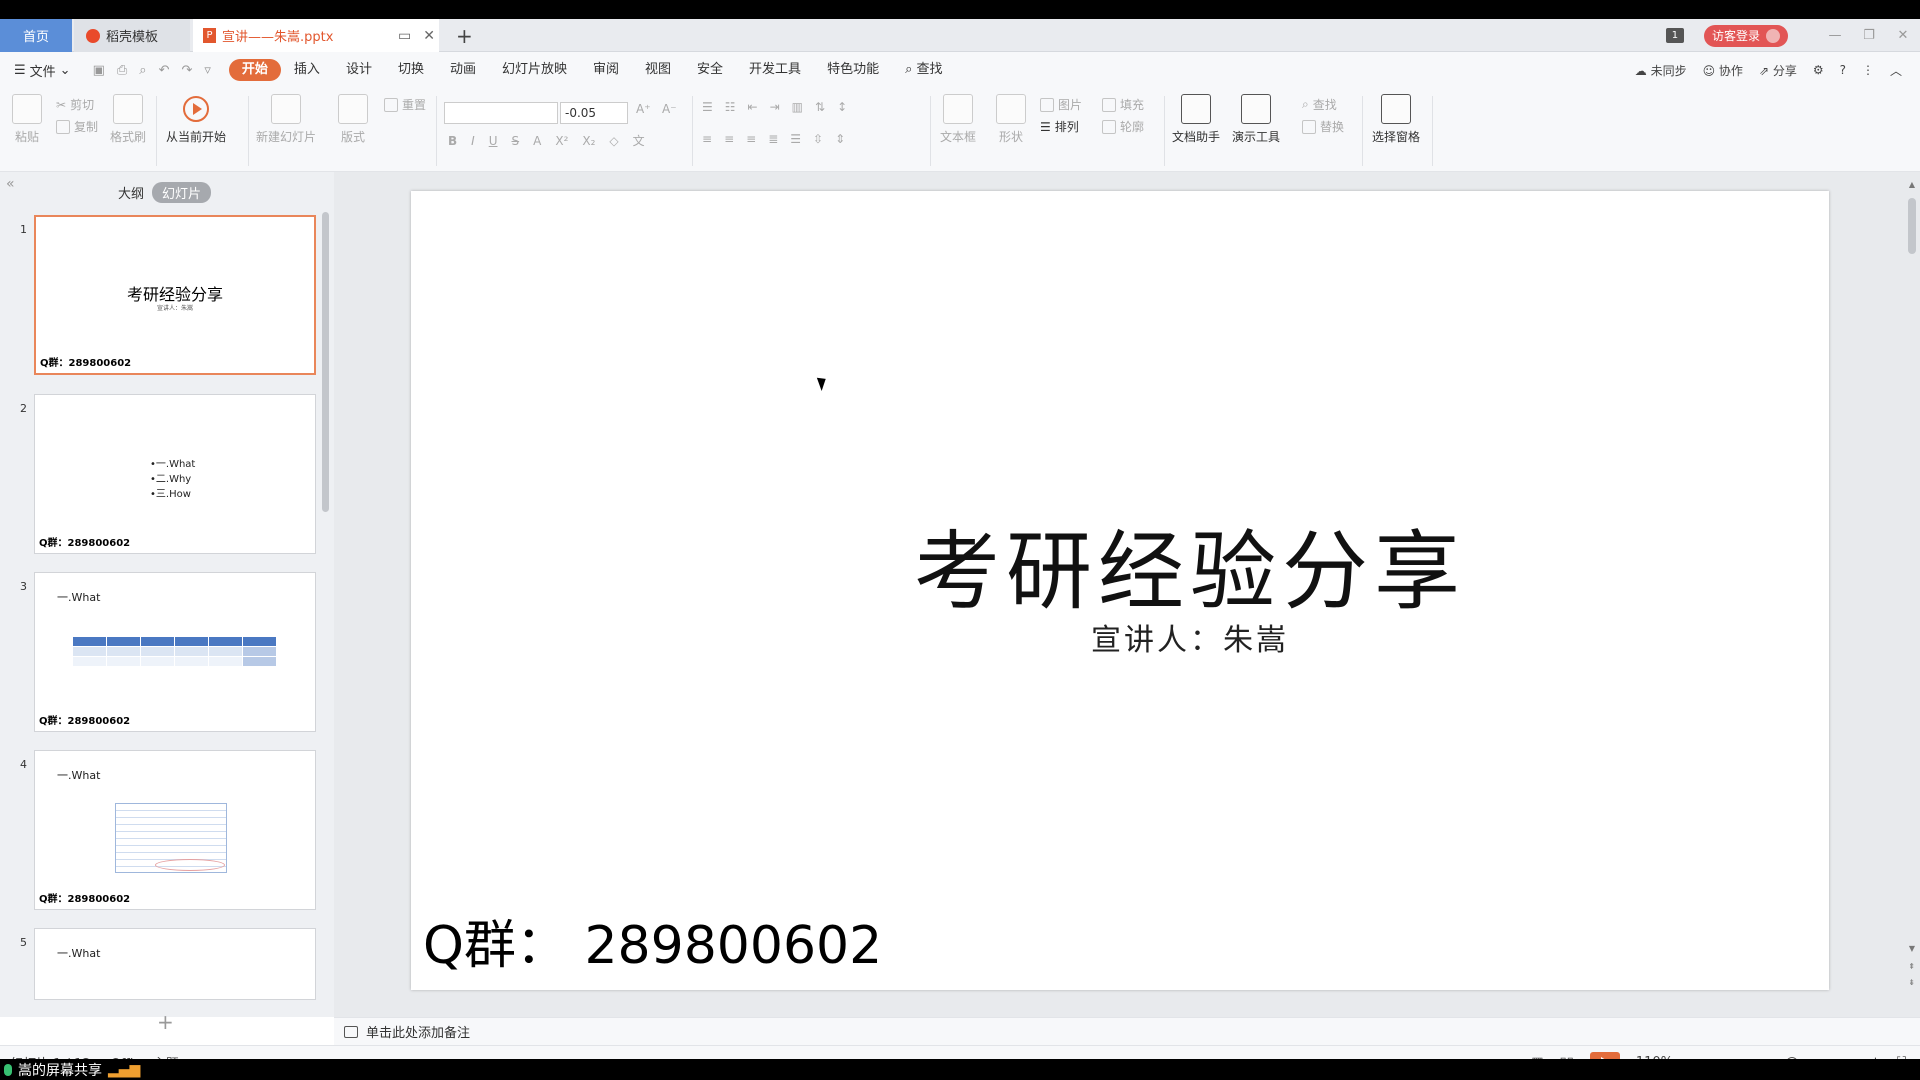 The image size is (1920, 1080). Describe the element at coordinates (404, 36) in the screenshot. I see `restore-tab-icon: ▭` at that location.